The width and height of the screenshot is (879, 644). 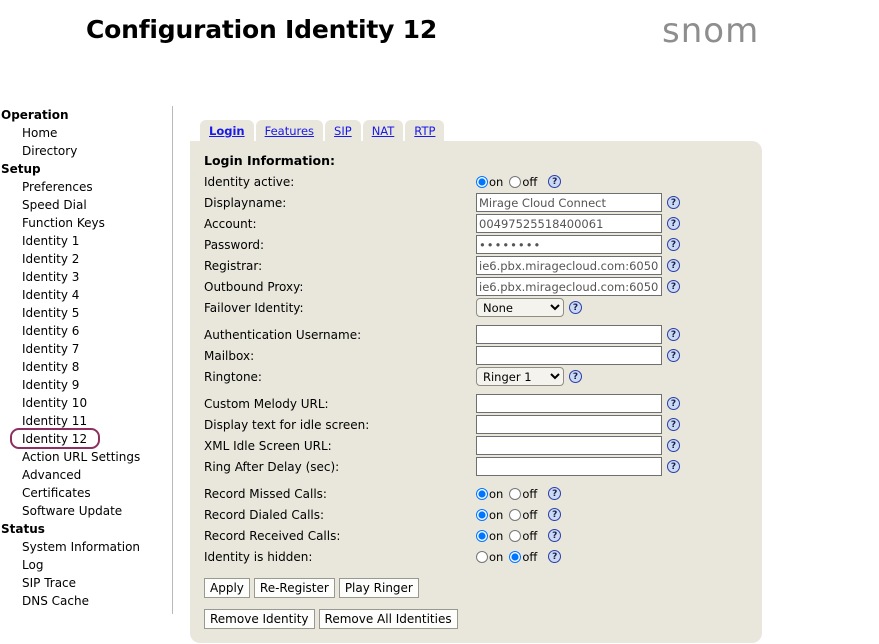 What do you see at coordinates (378, 588) in the screenshot?
I see `play-ringer-button: Play Ringer` at bounding box center [378, 588].